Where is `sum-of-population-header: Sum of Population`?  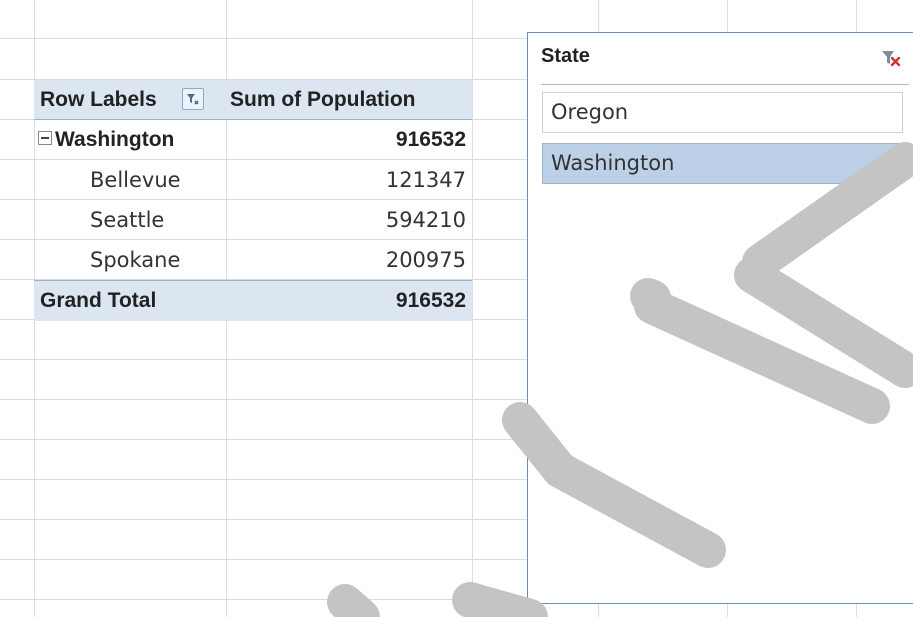
sum-of-population-header: Sum of Population is located at coordinates (323, 99).